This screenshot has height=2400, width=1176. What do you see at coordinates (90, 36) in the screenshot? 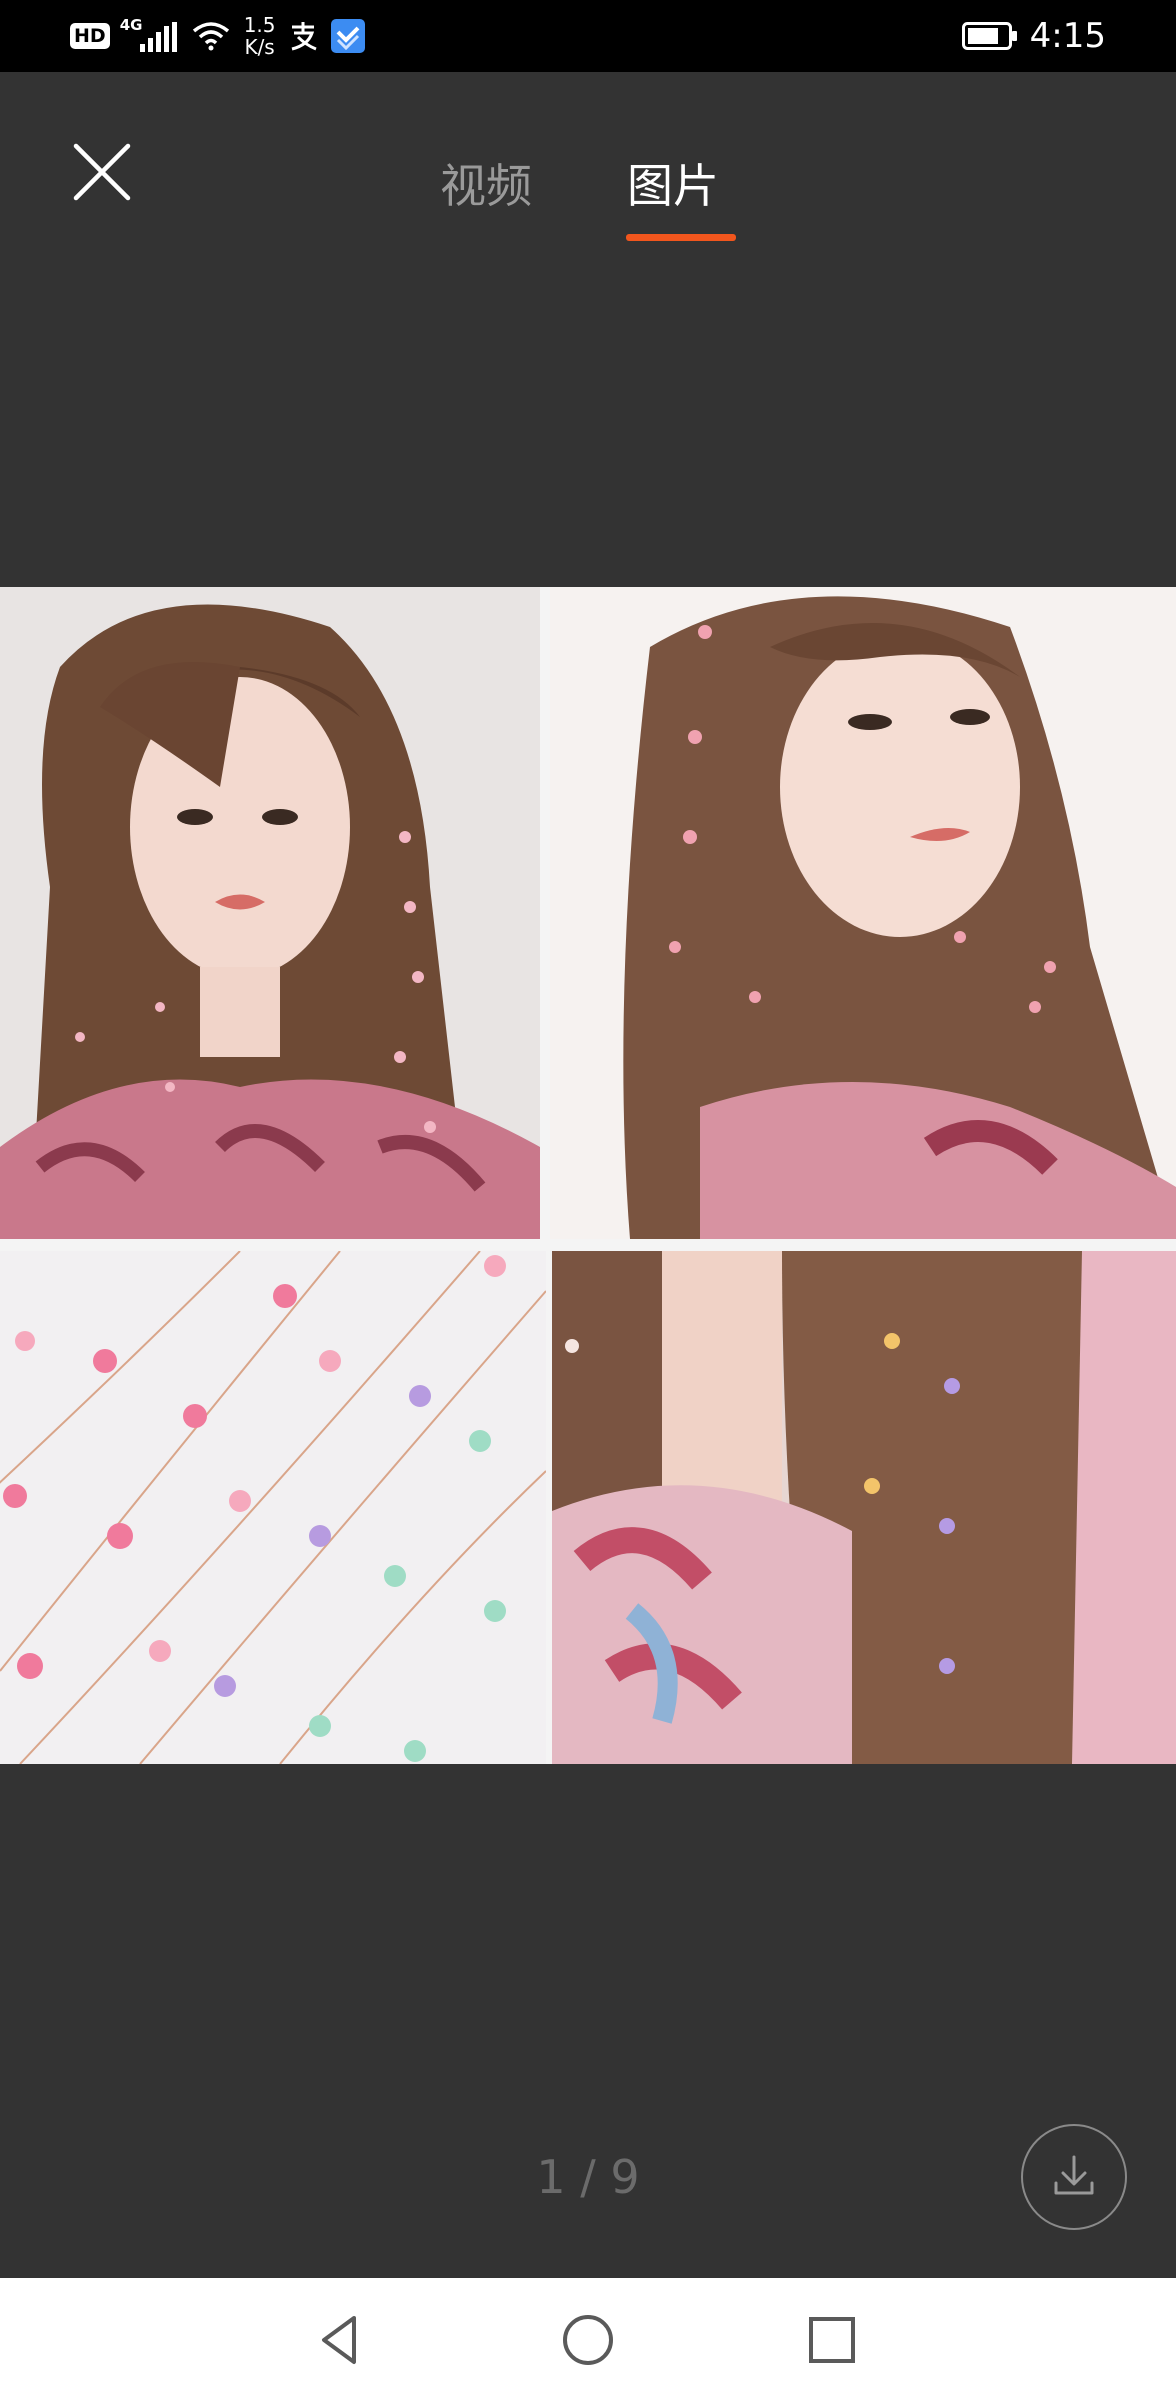
I see `hd-badge: HD` at bounding box center [90, 36].